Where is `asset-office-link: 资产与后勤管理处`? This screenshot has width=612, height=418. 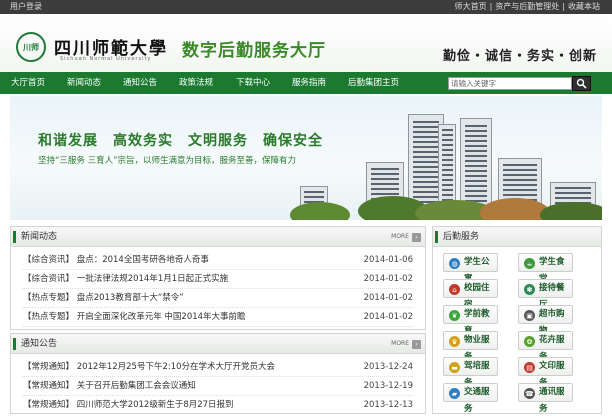
asset-office-link: 资产与后勤管理处 is located at coordinates (527, 7).